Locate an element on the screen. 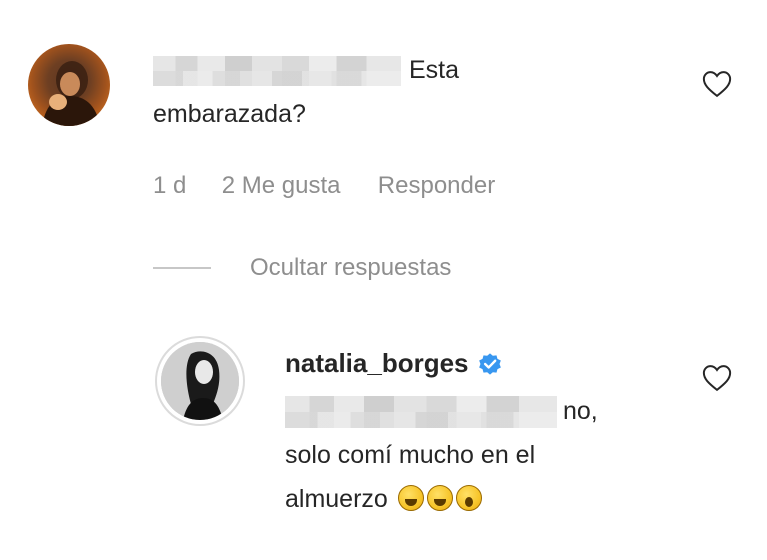 This screenshot has width=767, height=560. replies-divider is located at coordinates (182, 268).